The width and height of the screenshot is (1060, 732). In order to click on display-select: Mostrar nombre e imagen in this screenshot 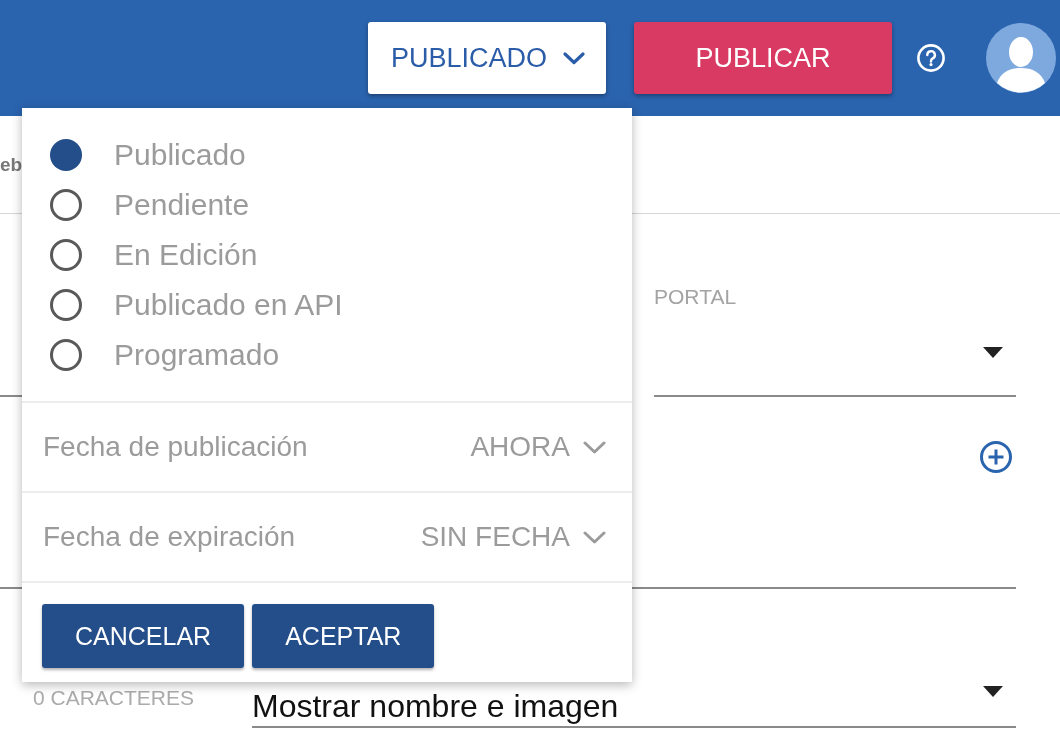, I will do `click(634, 706)`.